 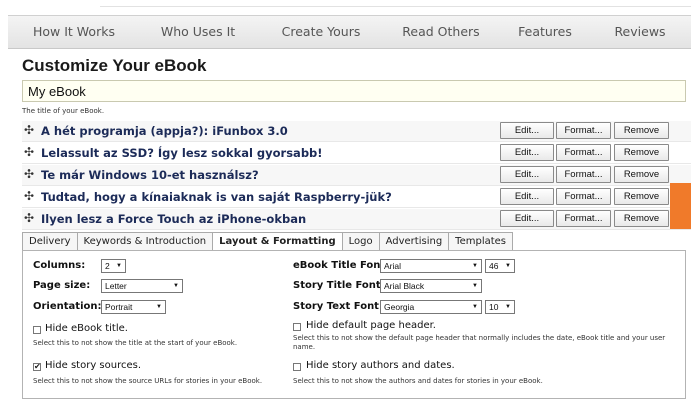 What do you see at coordinates (93, 365) in the screenshot?
I see `hide-story-sources-label: Hide story sources.` at bounding box center [93, 365].